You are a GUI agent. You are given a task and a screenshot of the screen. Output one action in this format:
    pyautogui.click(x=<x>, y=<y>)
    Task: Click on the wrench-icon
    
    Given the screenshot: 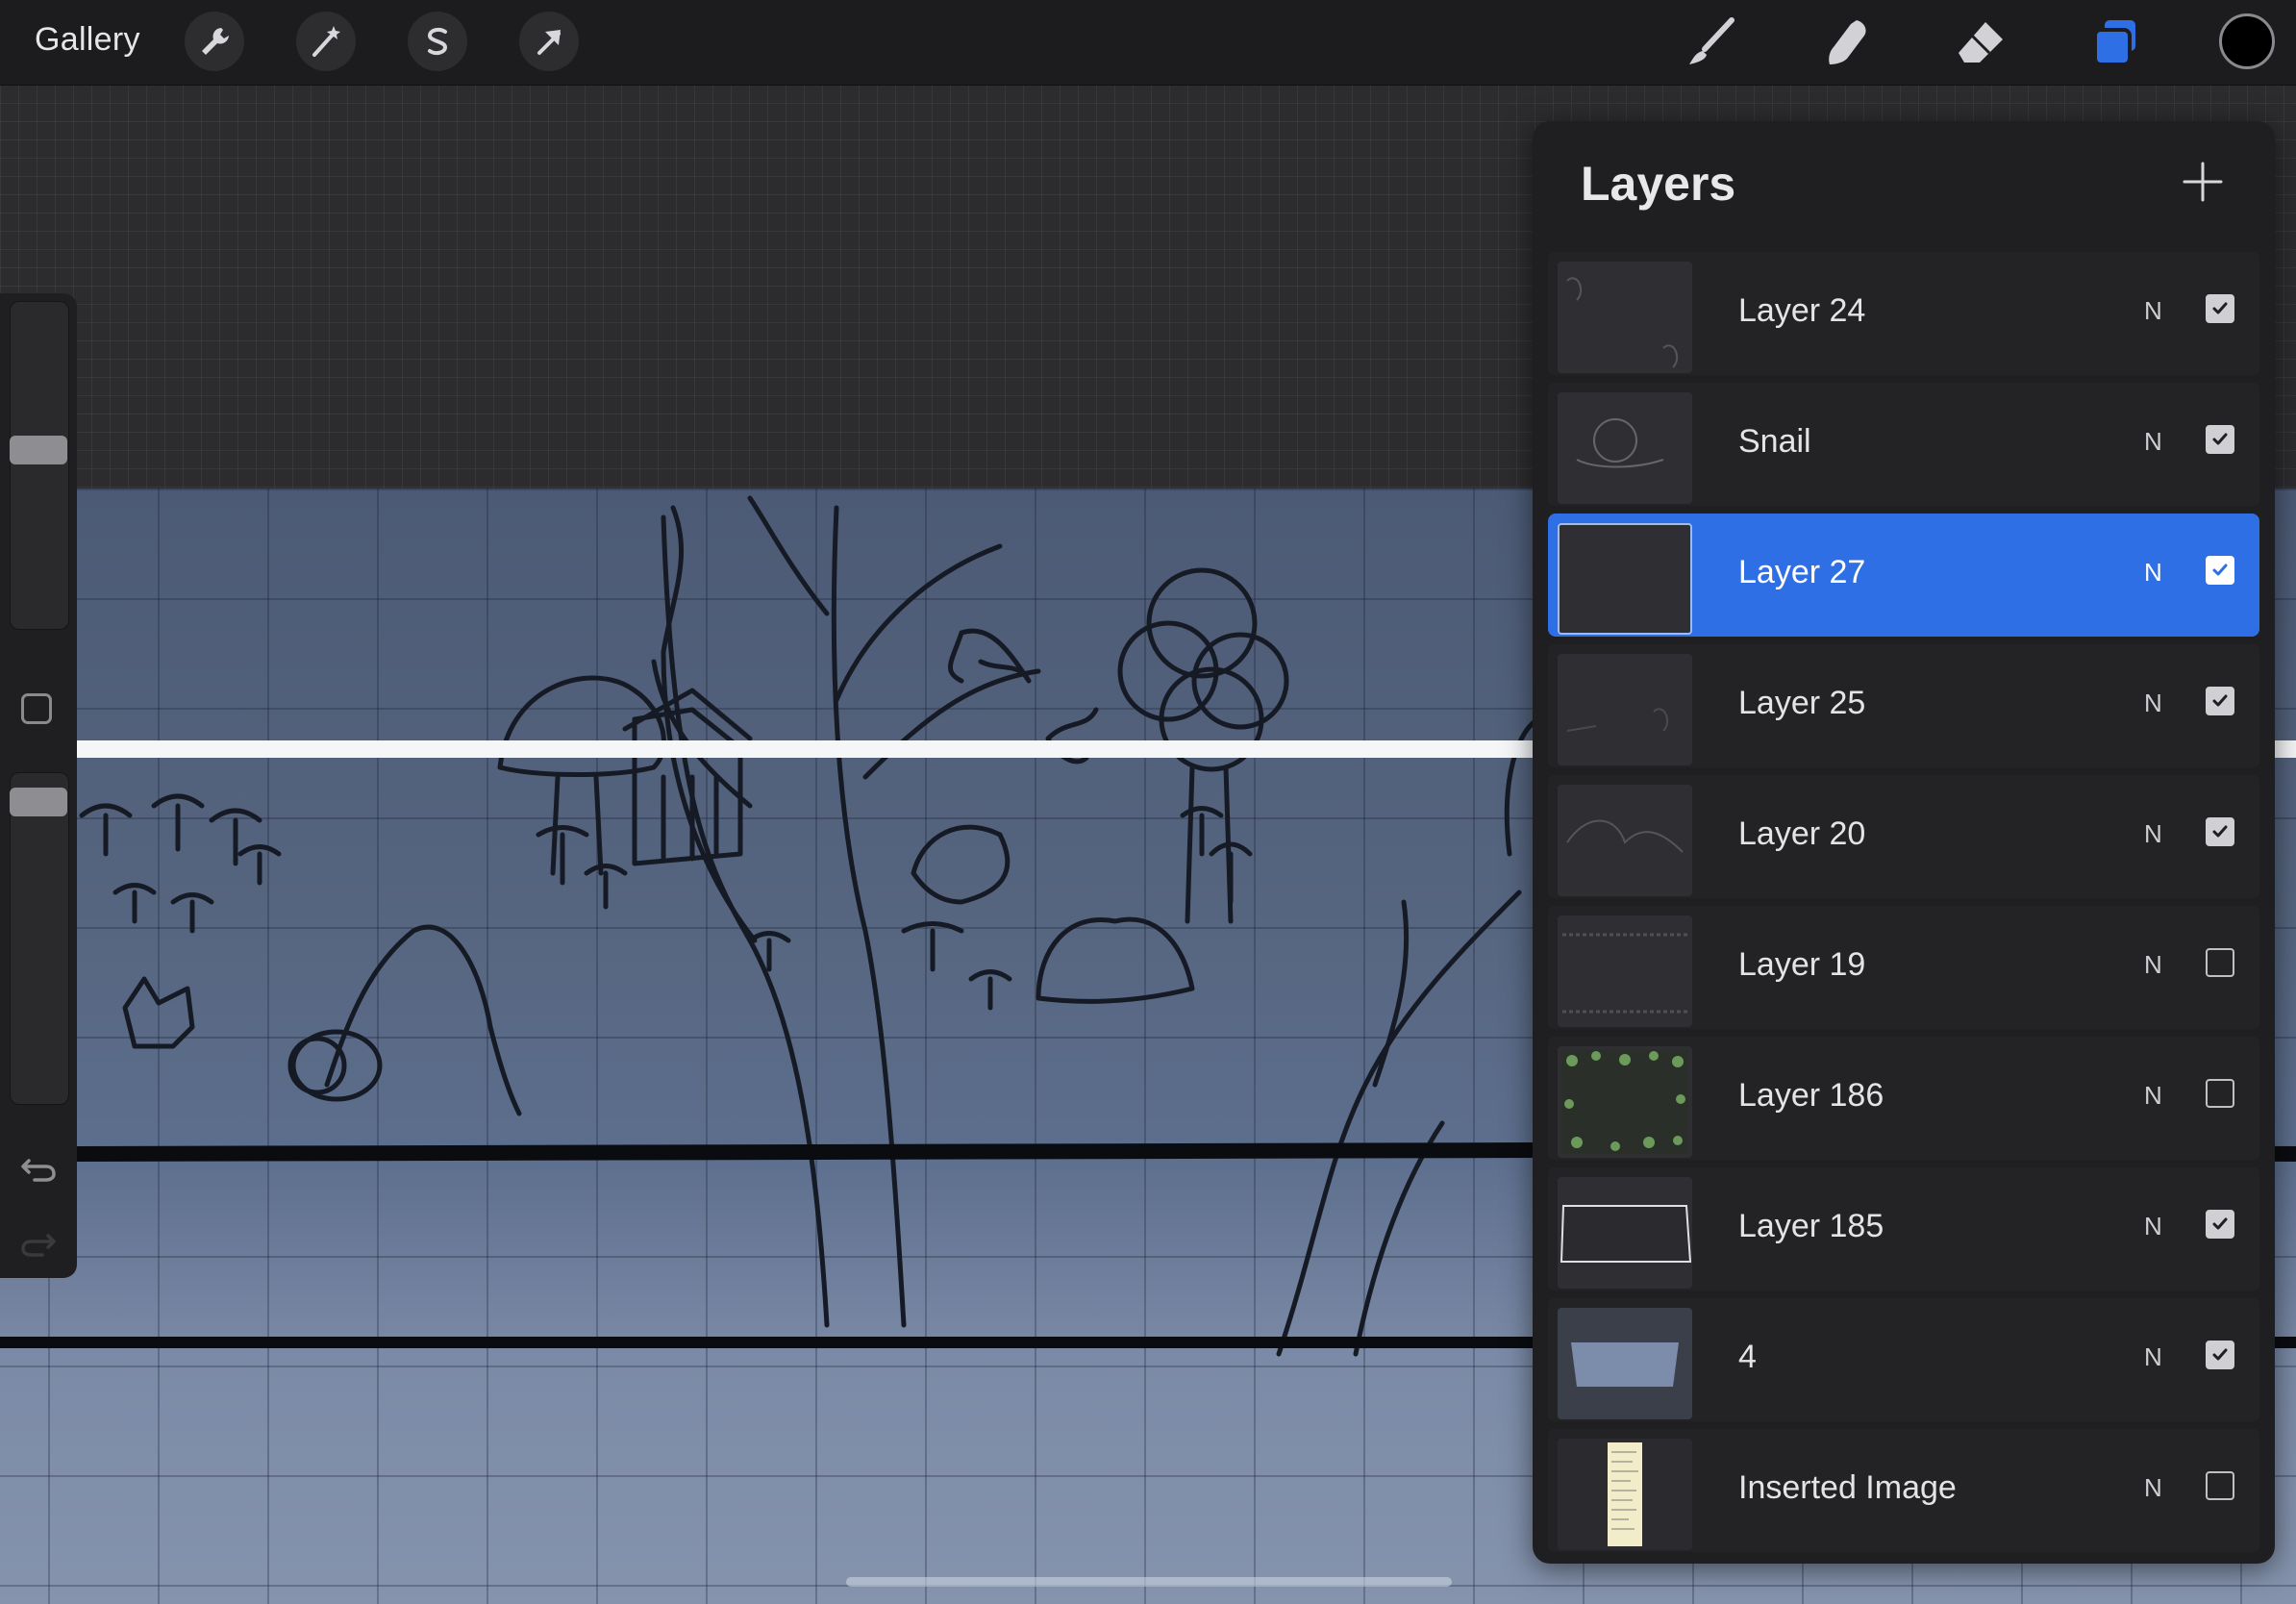 What is the action you would take?
    pyautogui.click(x=215, y=41)
    